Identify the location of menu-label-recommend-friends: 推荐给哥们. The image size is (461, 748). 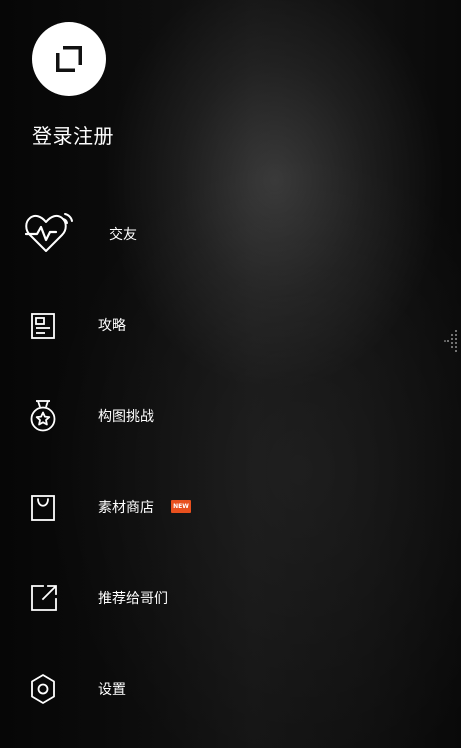
(133, 599).